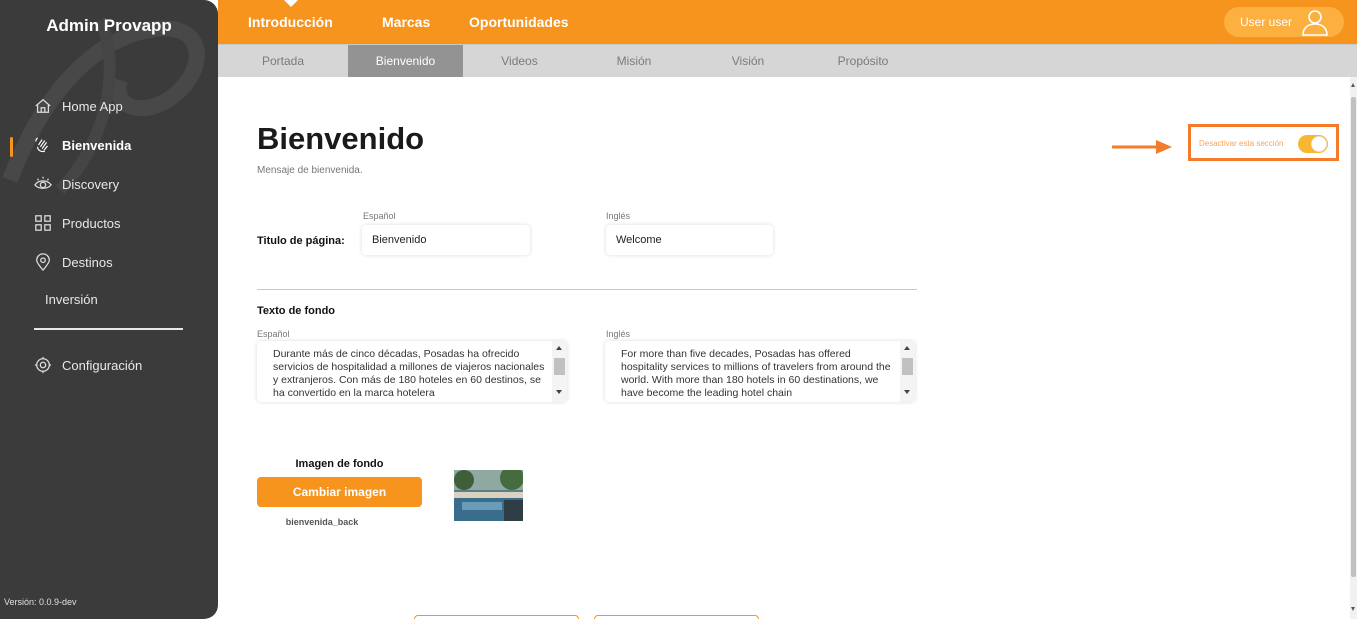  I want to click on tab-introduccion: Introducción, so click(290, 22).